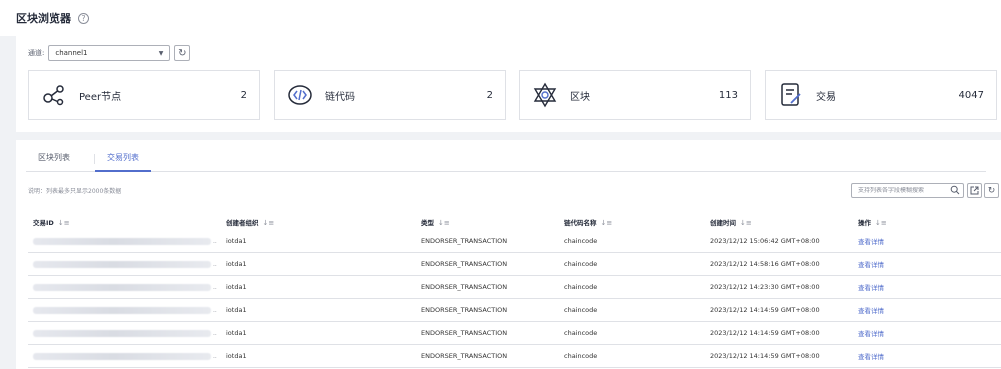  Describe the element at coordinates (123, 161) in the screenshot. I see `tab-transaction-list: 交易列表` at that location.